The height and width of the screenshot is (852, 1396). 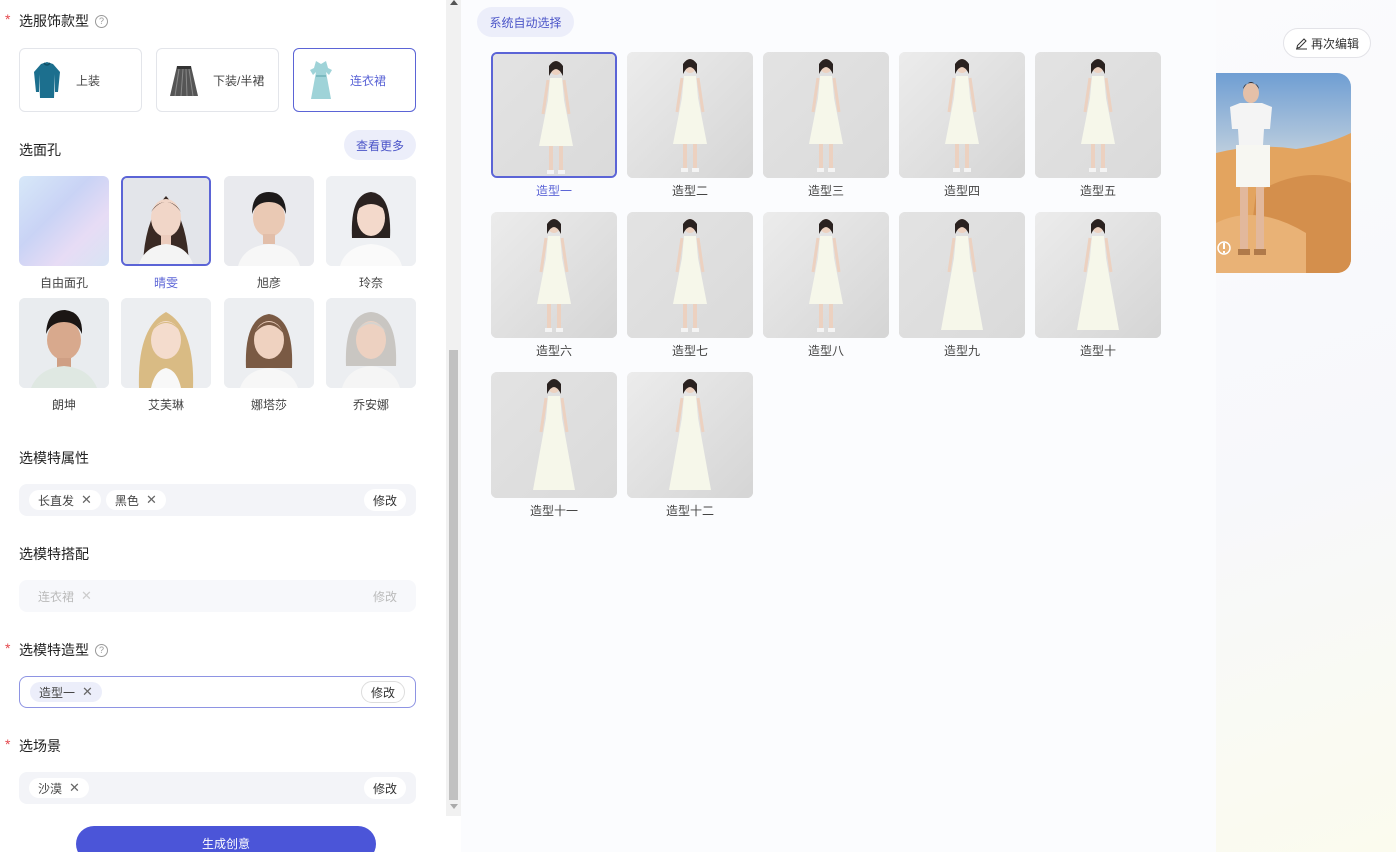 I want to click on edit-pose-button: 修改, so click(x=382, y=692).